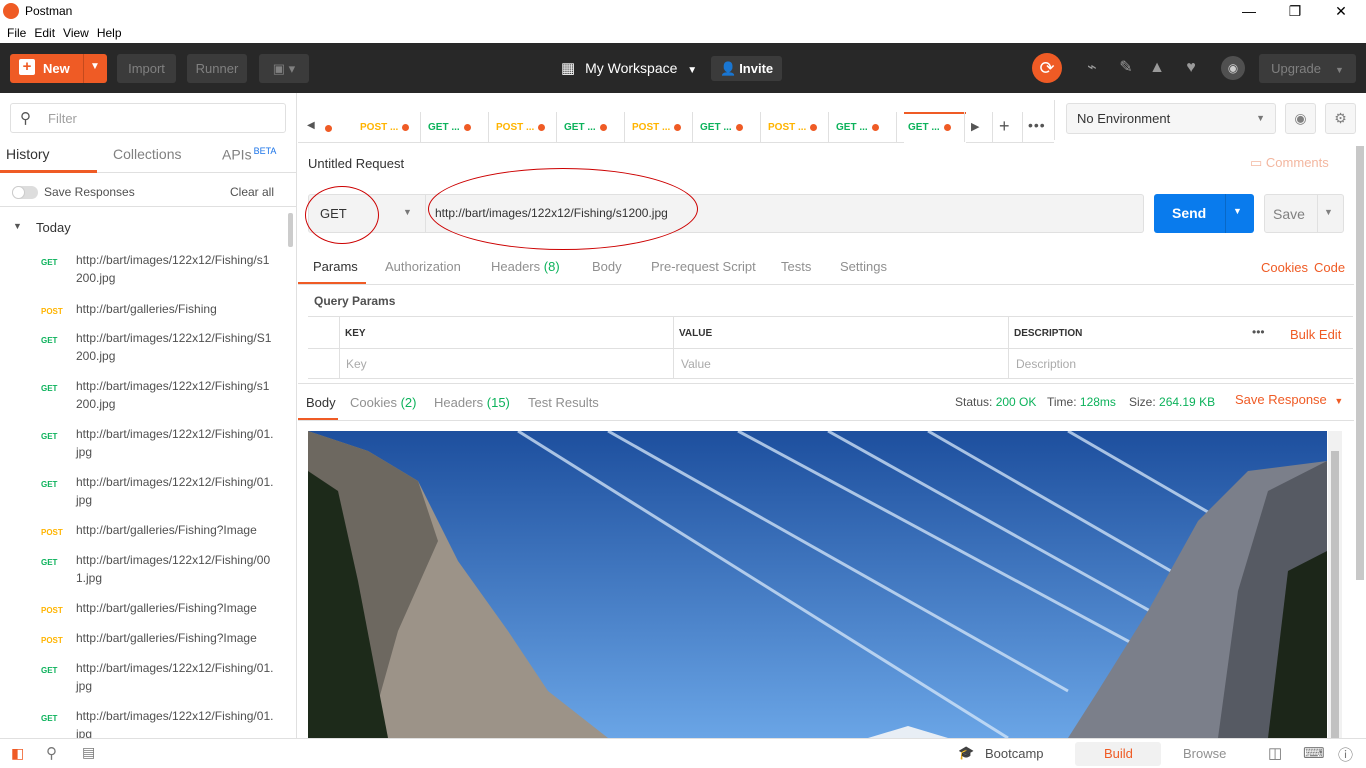 The height and width of the screenshot is (768, 1366). What do you see at coordinates (1191, 68) in the screenshot?
I see `heart-icon: ♥` at bounding box center [1191, 68].